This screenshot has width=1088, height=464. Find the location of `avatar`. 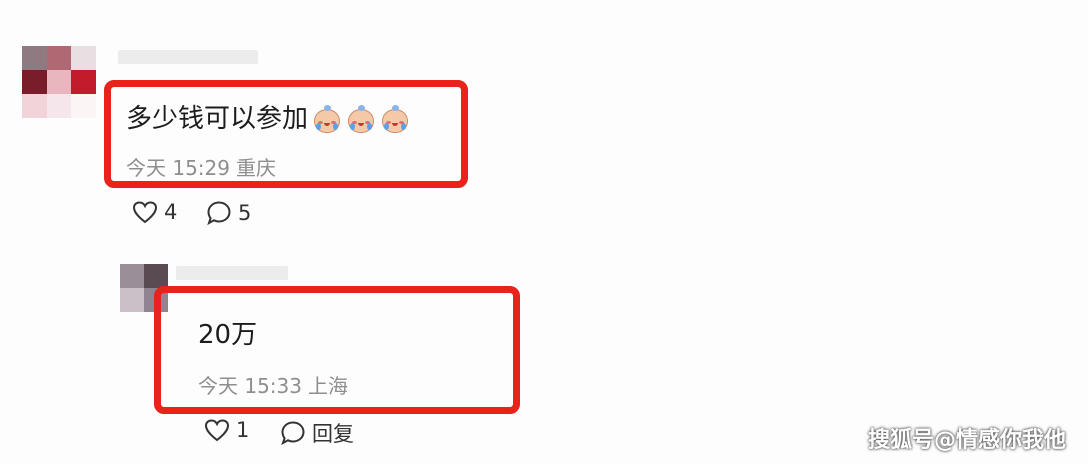

avatar is located at coordinates (59, 82).